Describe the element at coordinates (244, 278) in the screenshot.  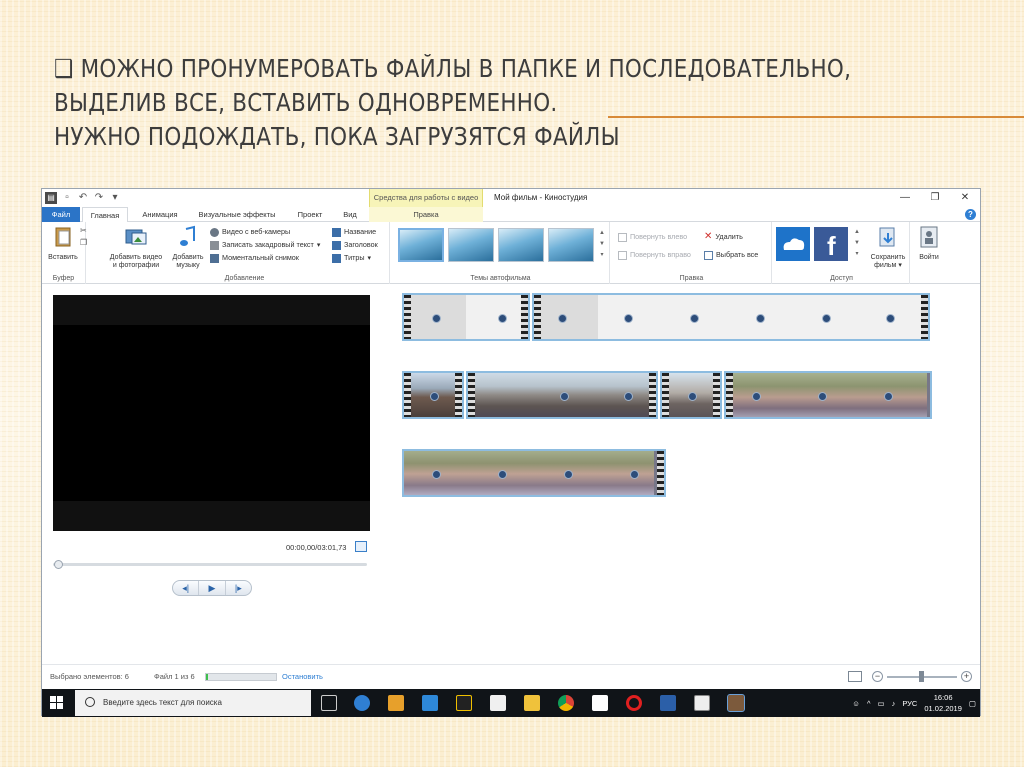
I see `add-group-label: Добавление` at that location.